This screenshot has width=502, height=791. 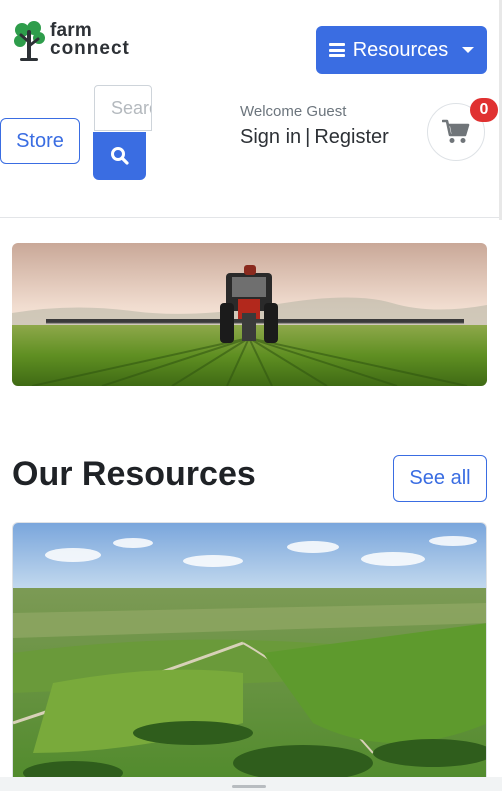 I want to click on brand-logo: farm connect, so click(x=77, y=42).